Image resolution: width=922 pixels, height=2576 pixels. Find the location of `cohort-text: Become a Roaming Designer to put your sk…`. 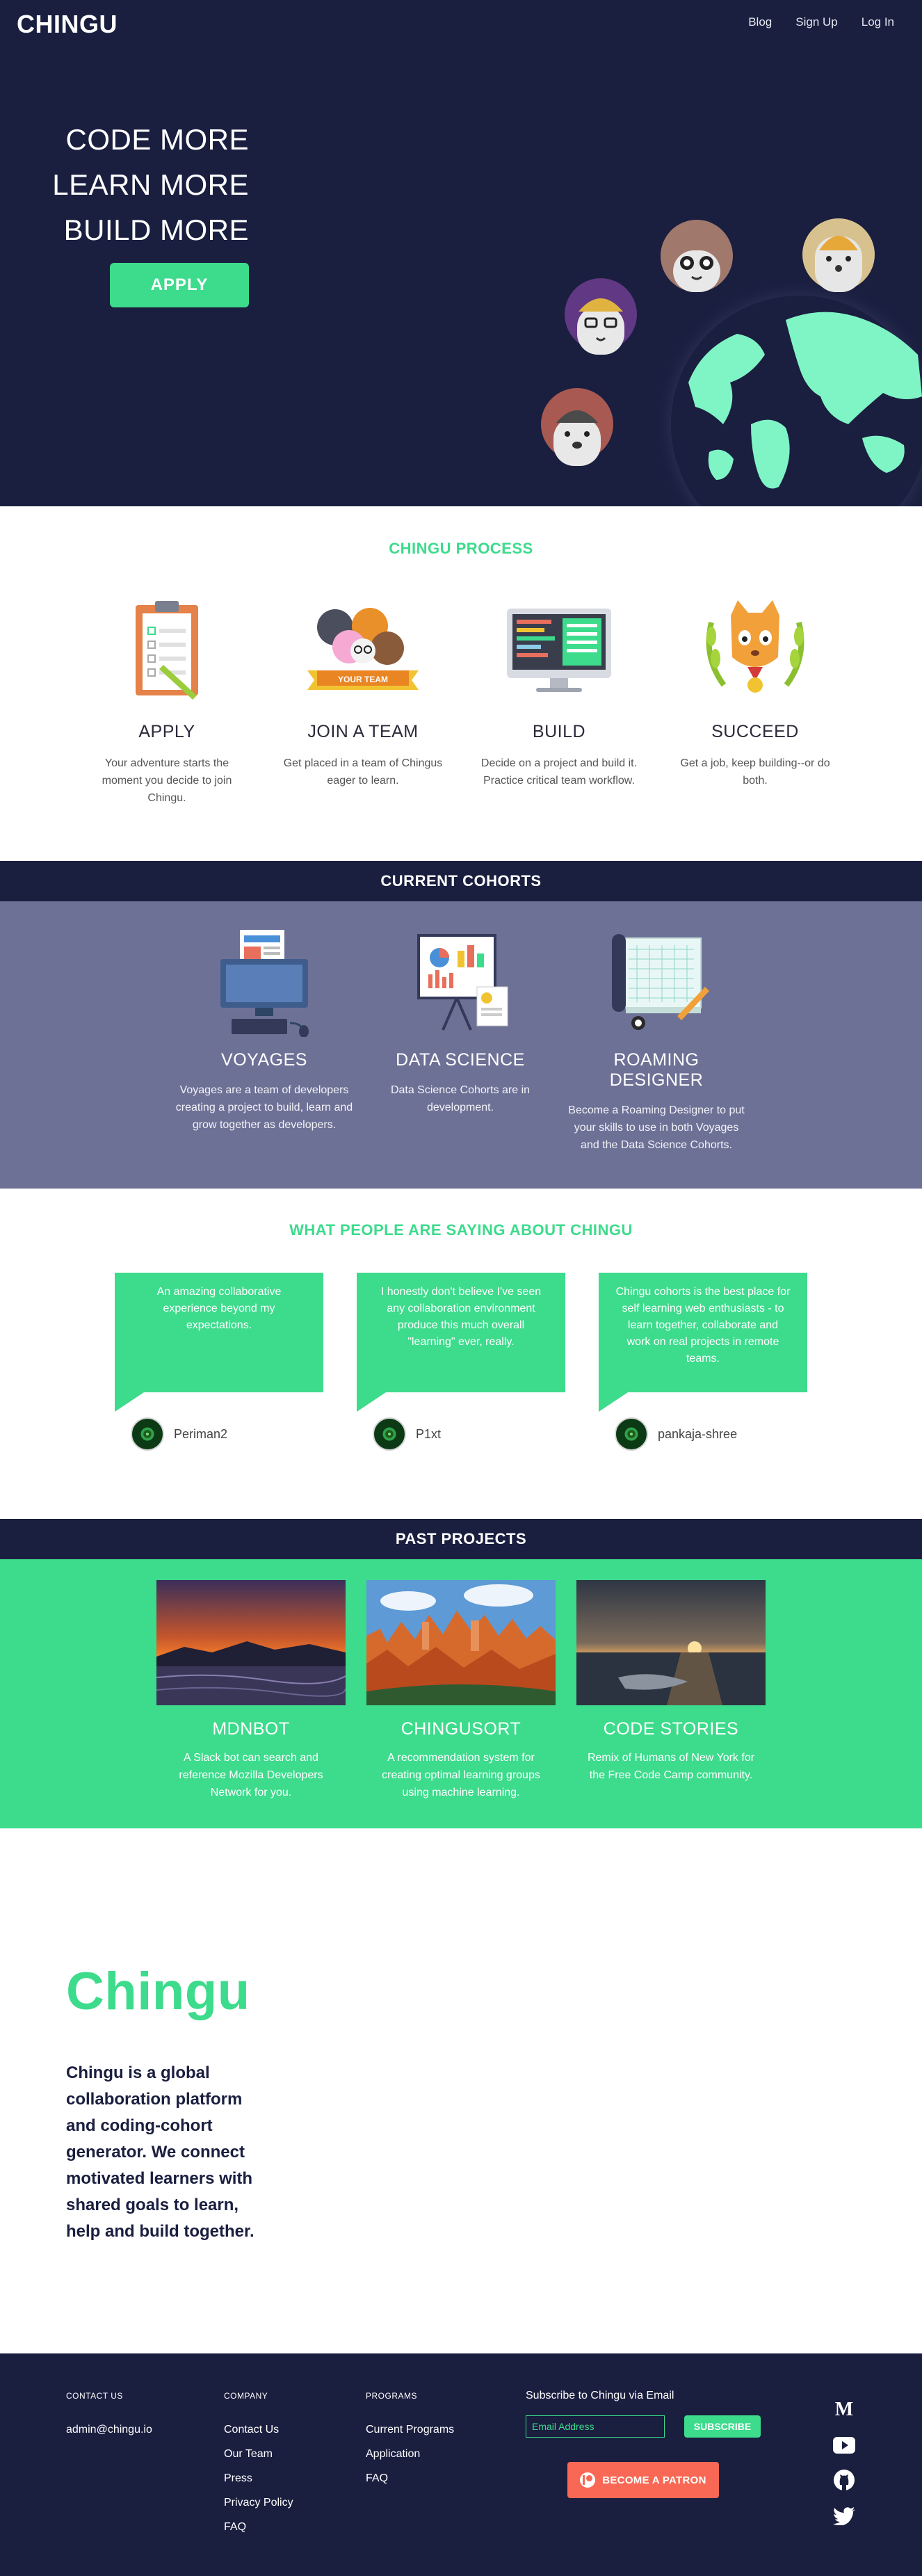

cohort-text: Become a Roaming Designer to put your sk… is located at coordinates (656, 1128).